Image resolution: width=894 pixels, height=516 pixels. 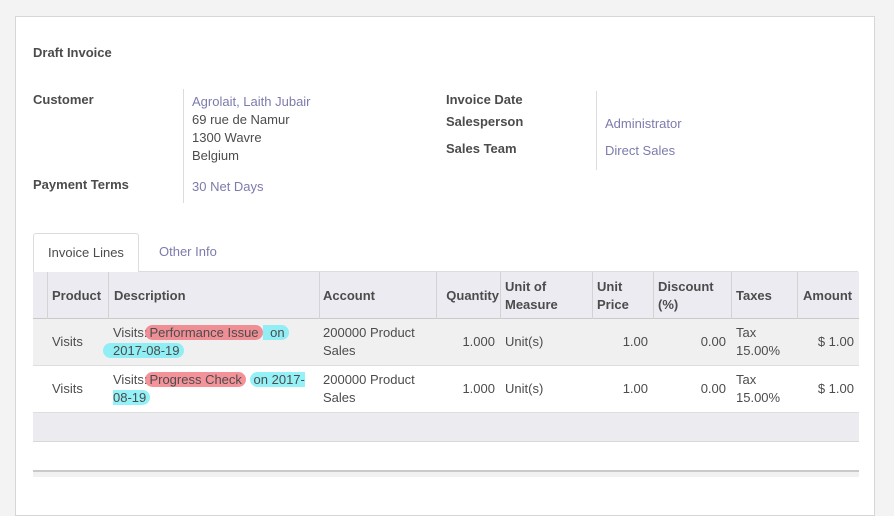 What do you see at coordinates (545, 295) in the screenshot?
I see `col-uom: Unit of Measure` at bounding box center [545, 295].